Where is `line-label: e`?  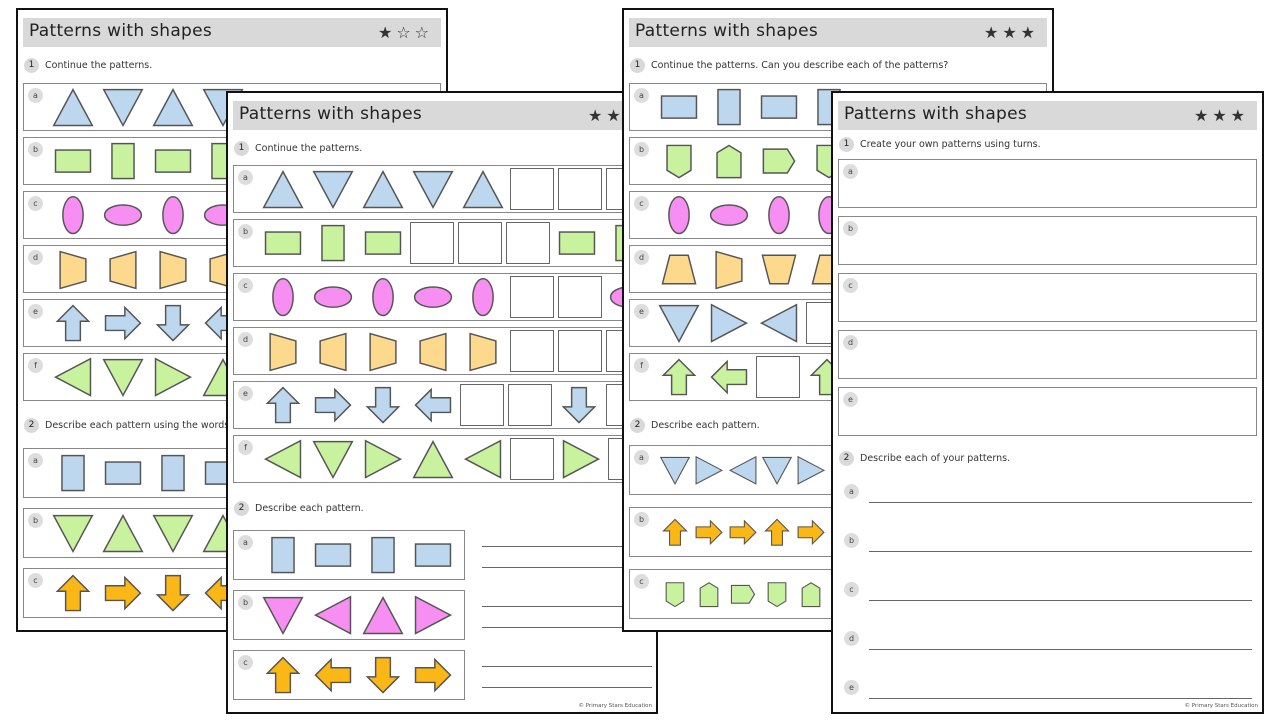 line-label: e is located at coordinates (851, 687).